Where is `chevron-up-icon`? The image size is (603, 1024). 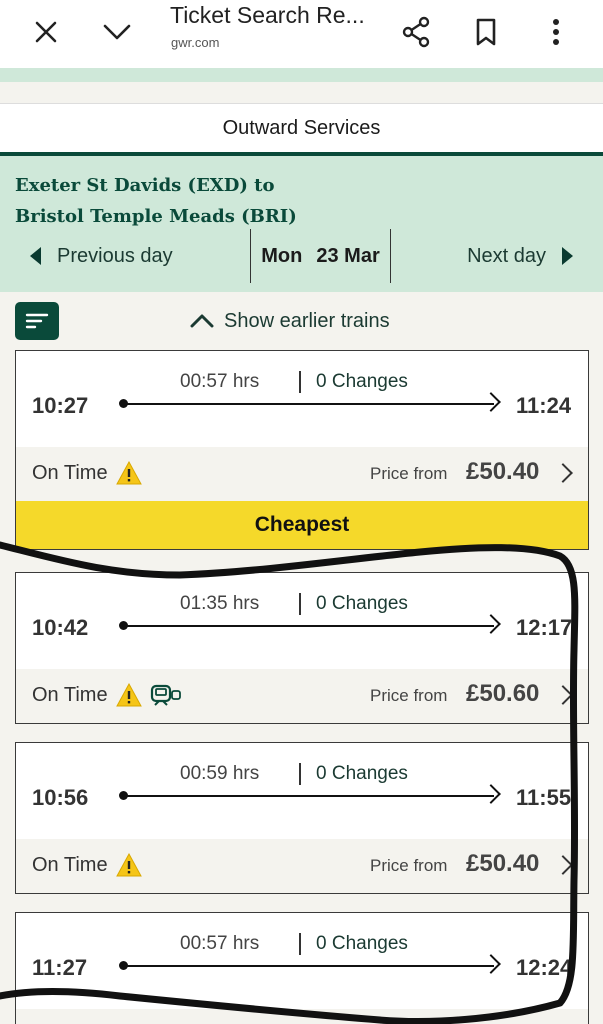 chevron-up-icon is located at coordinates (202, 321).